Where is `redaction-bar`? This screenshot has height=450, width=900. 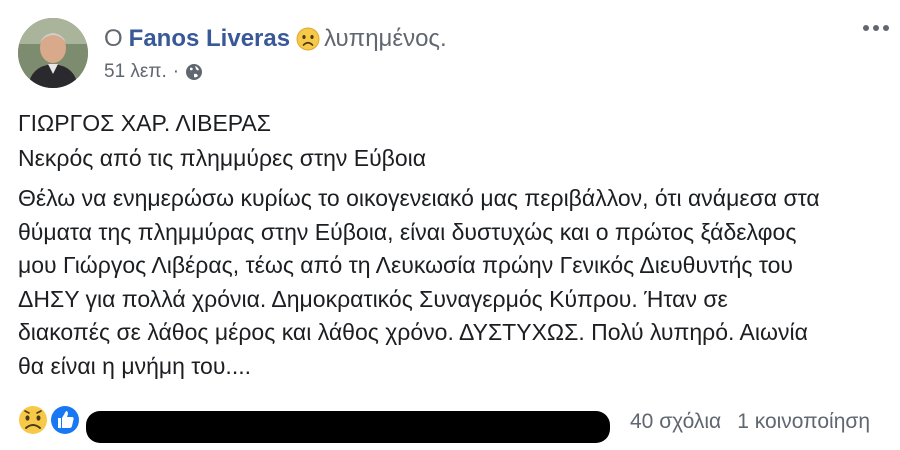 redaction-bar is located at coordinates (348, 427).